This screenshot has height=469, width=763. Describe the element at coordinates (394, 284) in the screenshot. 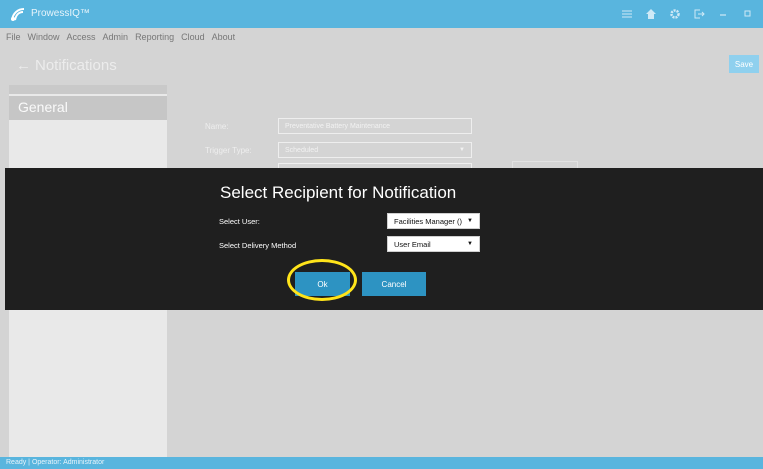

I see `cancel-button: Cancel` at that location.